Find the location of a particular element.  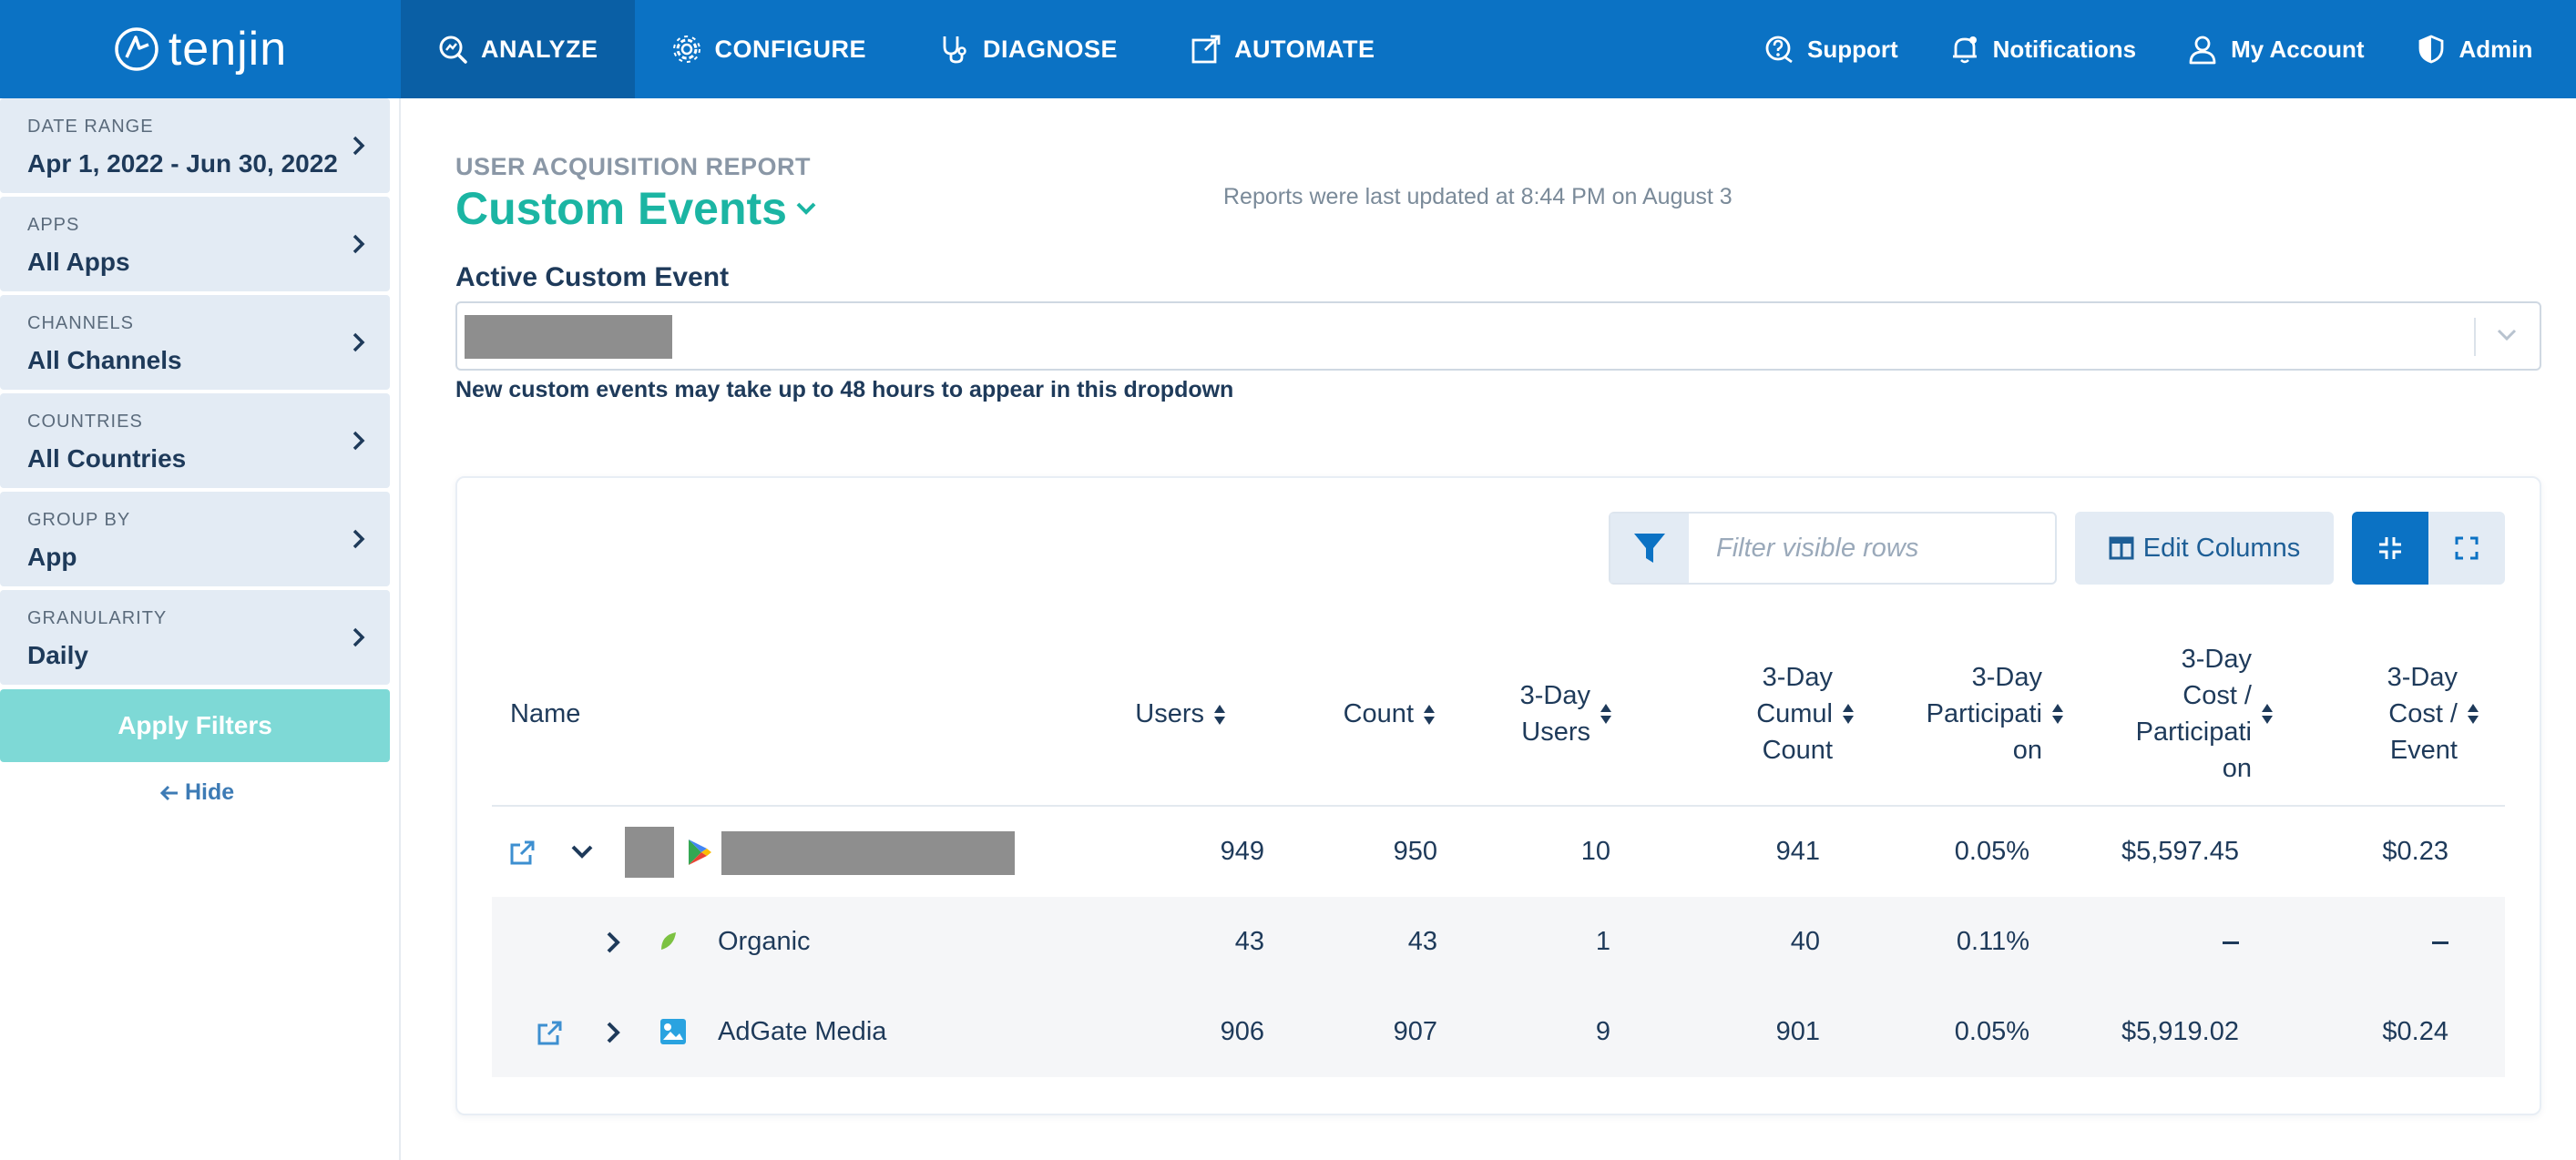

filter-group-by: GROUP BY App is located at coordinates (195, 539).